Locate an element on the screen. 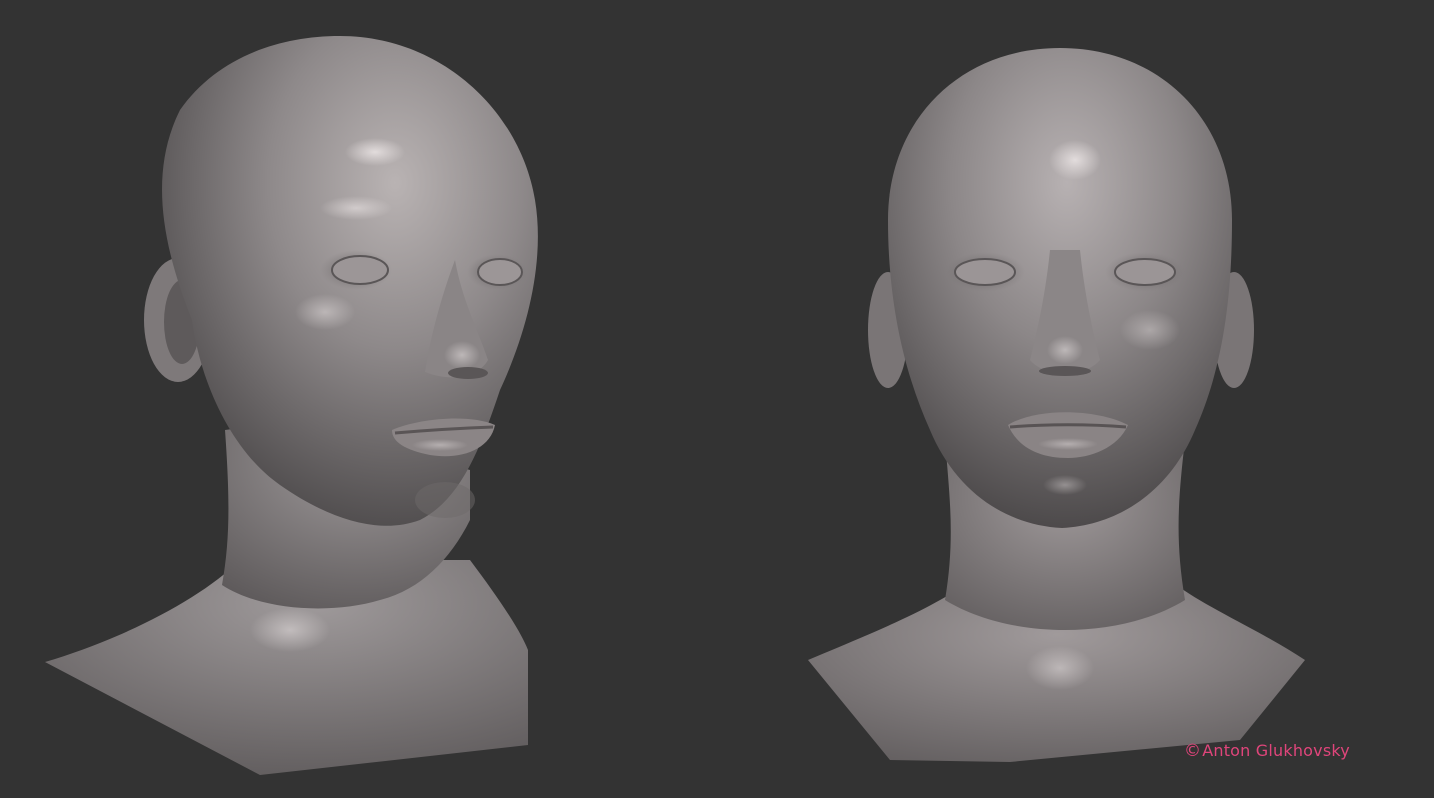  right-bust-forehead-highlight is located at coordinates (1075, 160).